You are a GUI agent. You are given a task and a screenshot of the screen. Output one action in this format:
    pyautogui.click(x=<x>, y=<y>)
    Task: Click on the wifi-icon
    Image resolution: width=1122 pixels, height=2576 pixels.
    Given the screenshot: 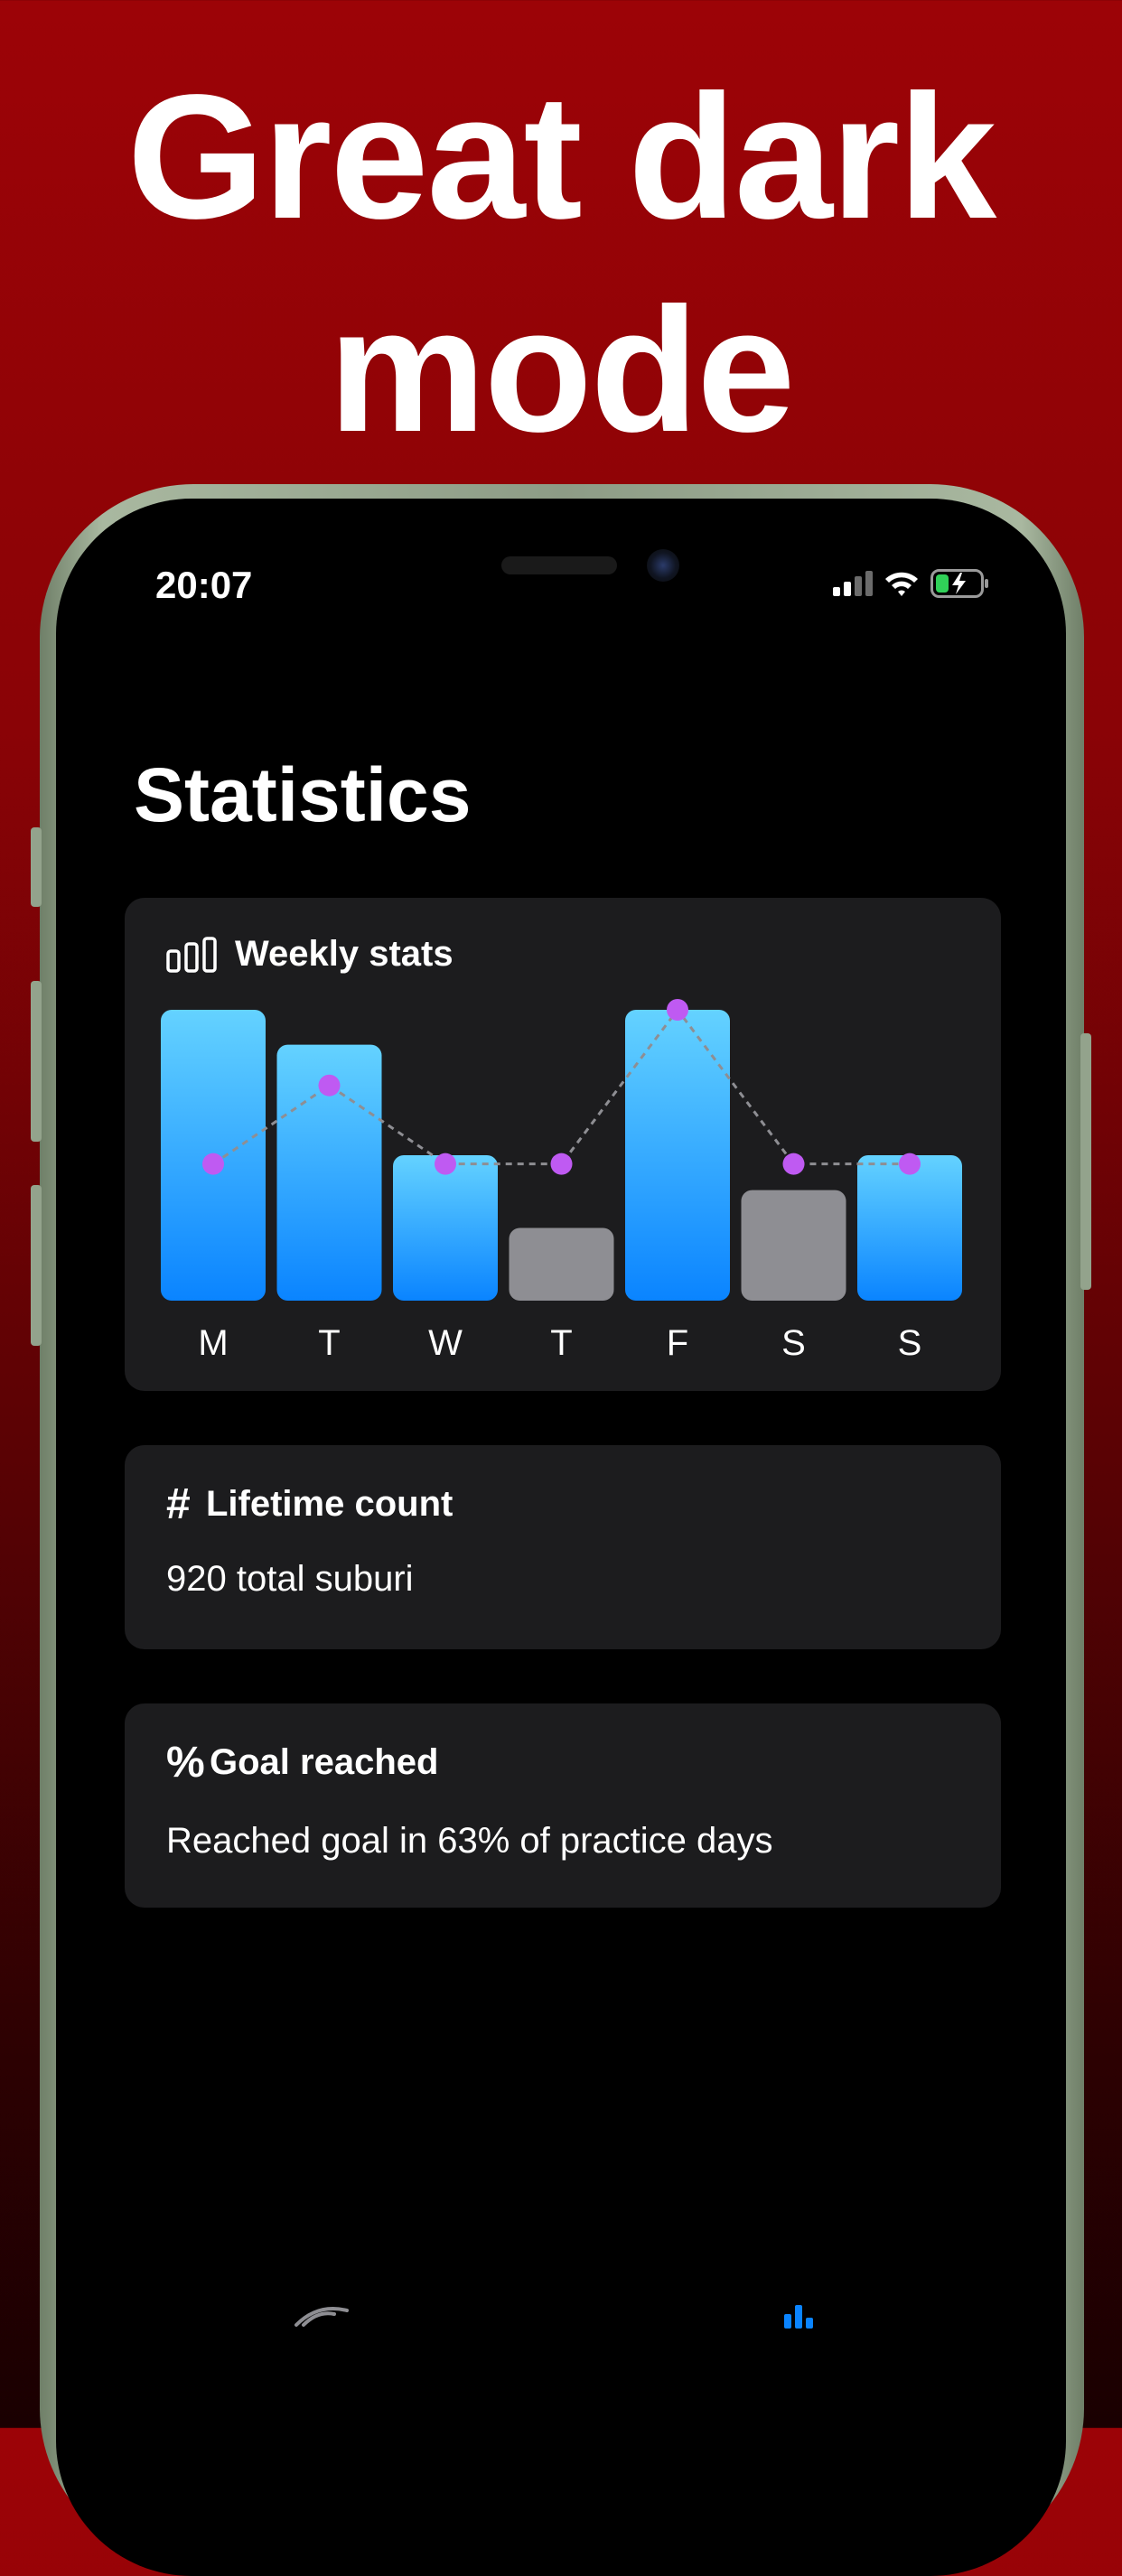 What is the action you would take?
    pyautogui.click(x=901, y=584)
    